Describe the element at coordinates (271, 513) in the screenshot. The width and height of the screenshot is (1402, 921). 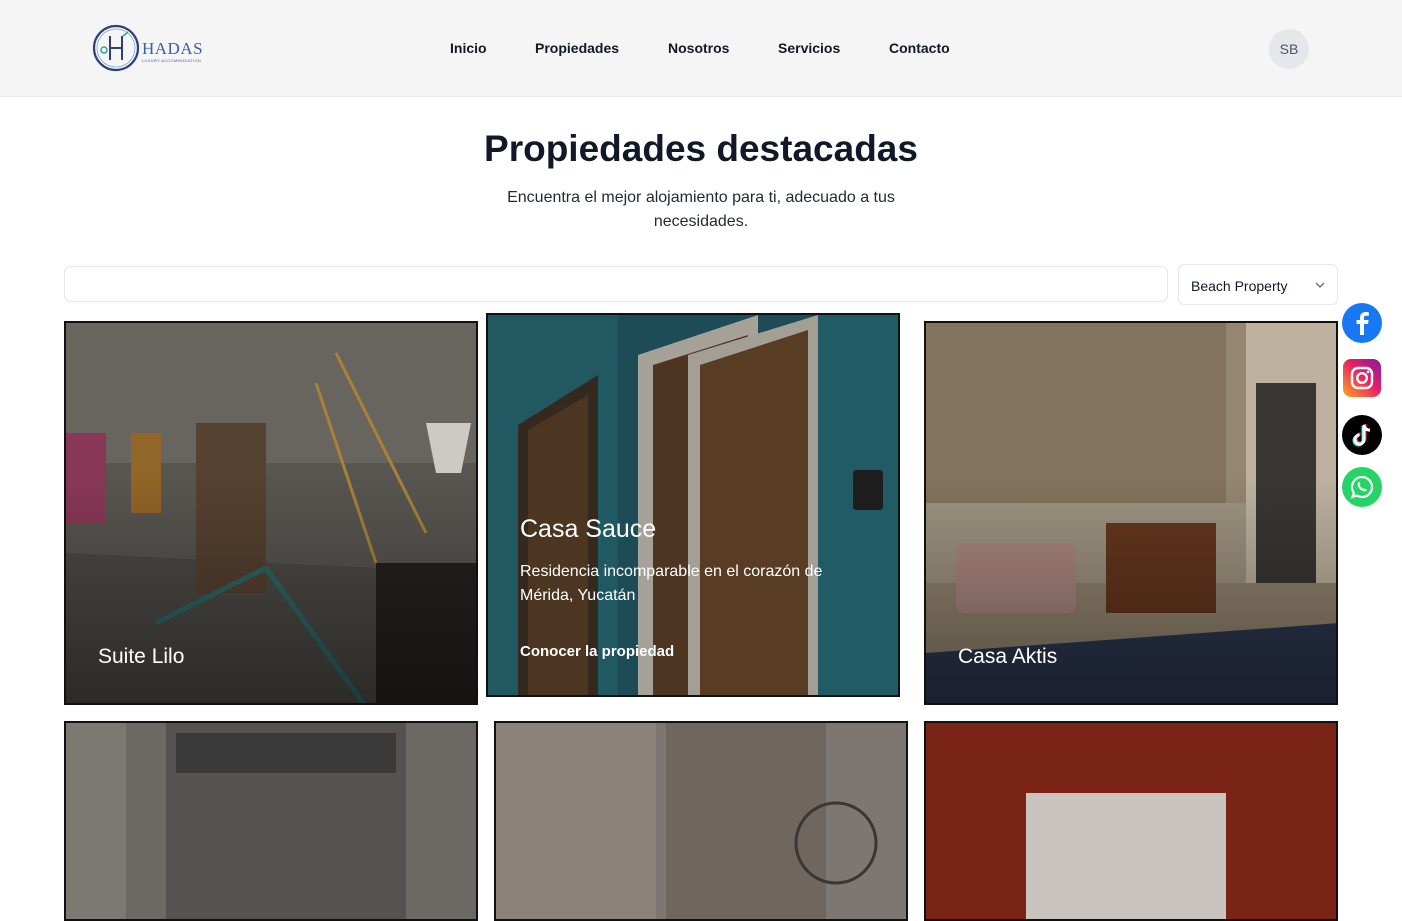
I see `property-card-suite-lilo: Suite Lilo` at that location.